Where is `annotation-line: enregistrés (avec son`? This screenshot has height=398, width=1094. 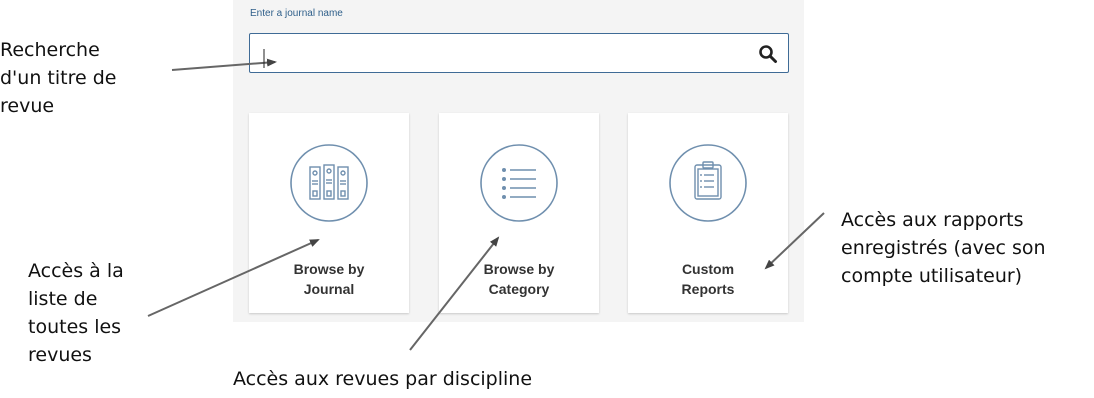 annotation-line: enregistrés (avec son is located at coordinates (943, 248).